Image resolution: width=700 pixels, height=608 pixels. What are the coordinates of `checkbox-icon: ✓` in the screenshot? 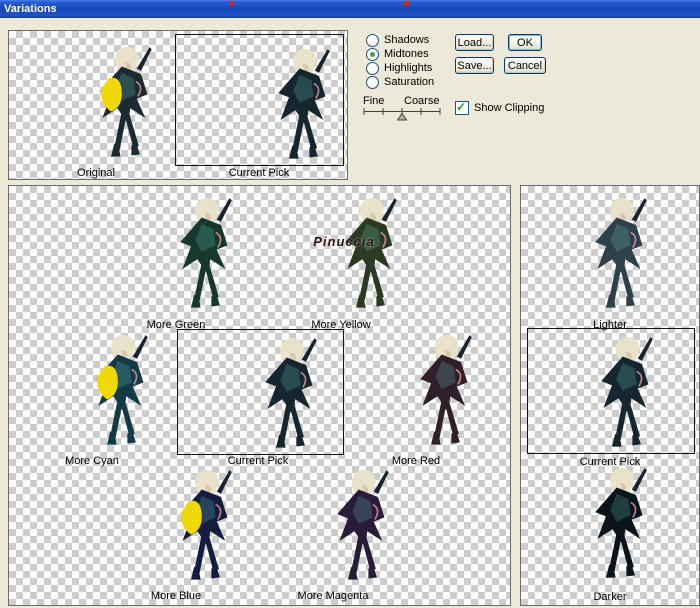 It's located at (462, 107).